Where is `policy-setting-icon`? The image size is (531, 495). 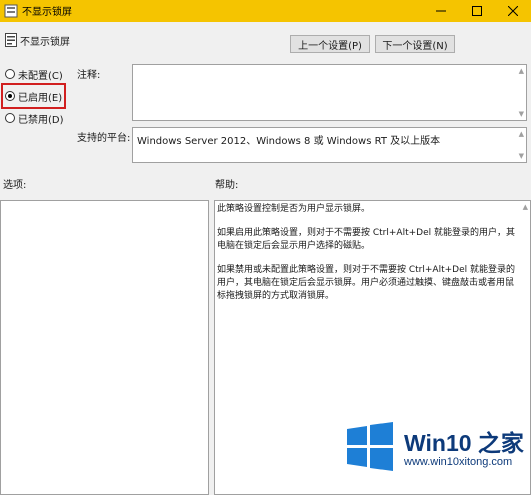
policy-setting-icon is located at coordinates (11, 40).